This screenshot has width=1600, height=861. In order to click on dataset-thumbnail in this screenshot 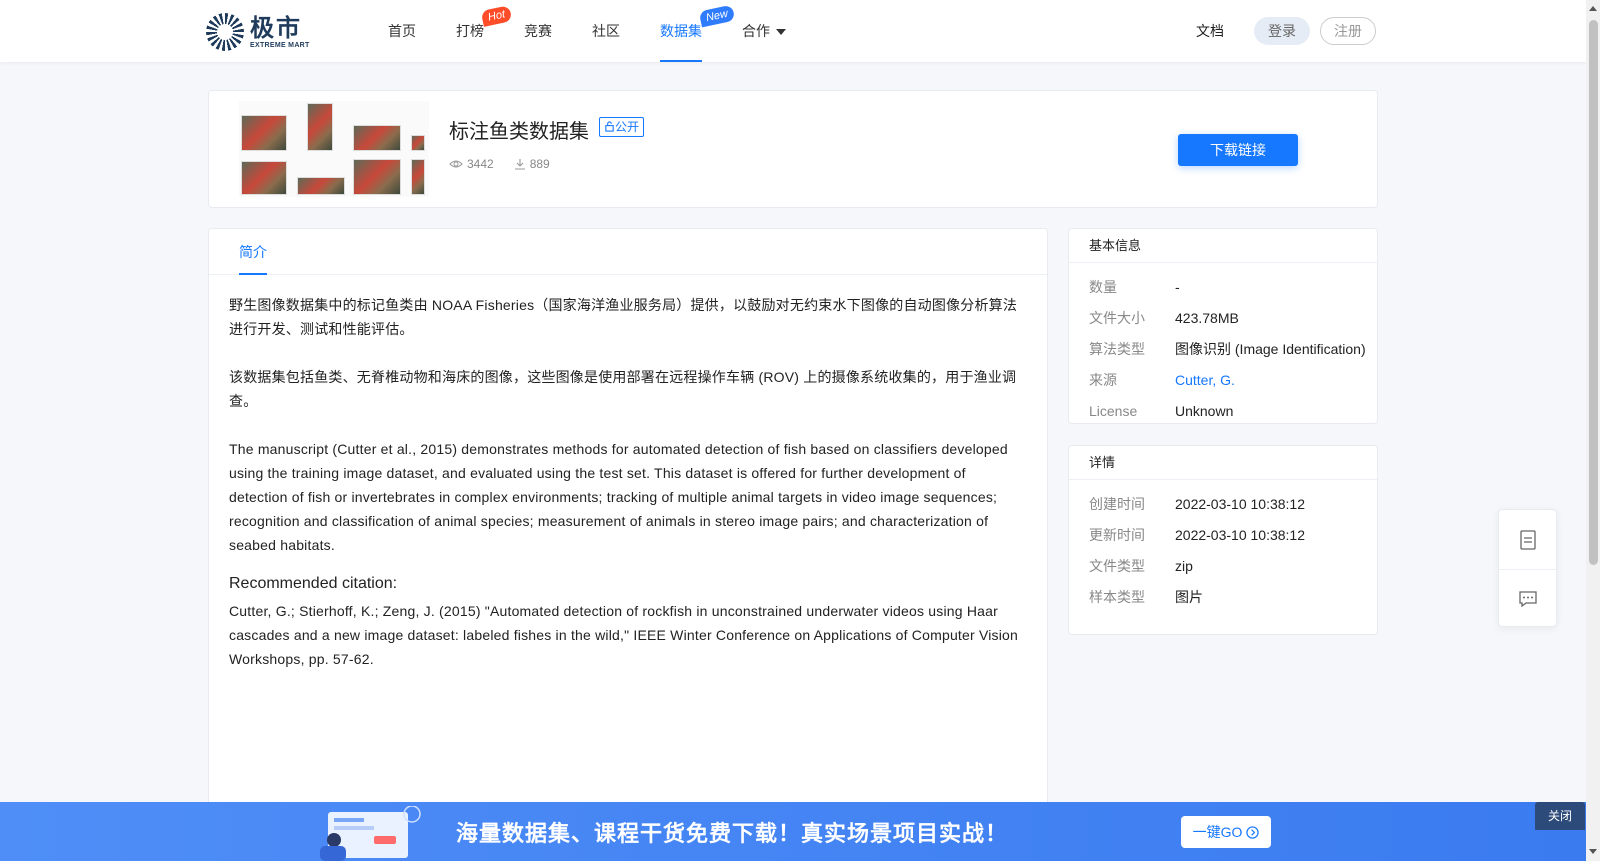, I will do `click(334, 149)`.